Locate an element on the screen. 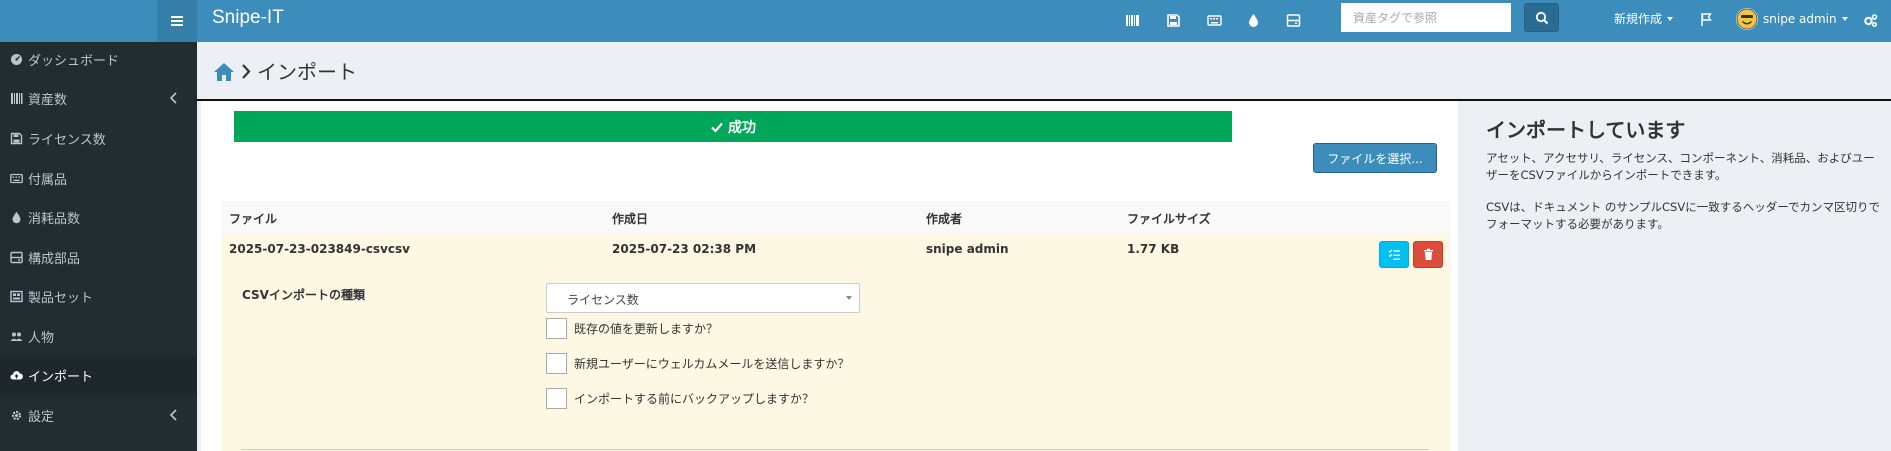  column-header-author: 作成者 is located at coordinates (944, 218).